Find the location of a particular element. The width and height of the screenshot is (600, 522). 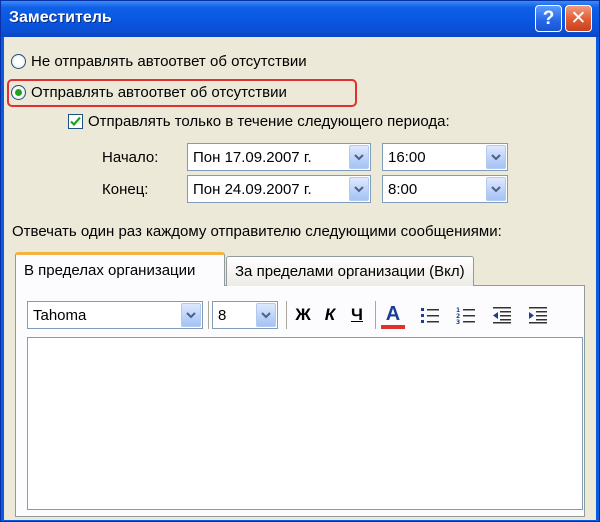

numbered-list-icon: 1 2 3 is located at coordinates (465, 315).